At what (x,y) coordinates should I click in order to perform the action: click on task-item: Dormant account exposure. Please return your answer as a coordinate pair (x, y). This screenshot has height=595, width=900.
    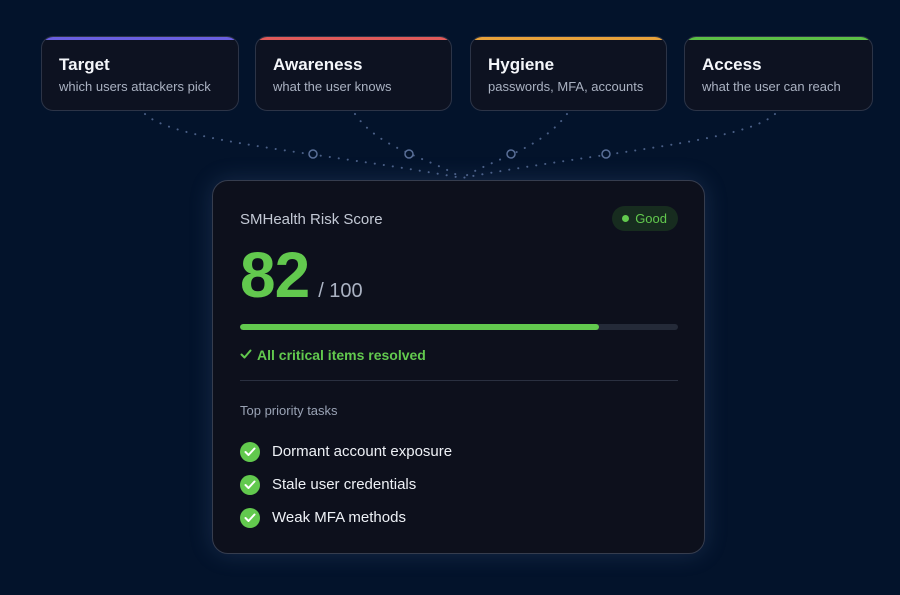
    Looking at the image, I should click on (346, 451).